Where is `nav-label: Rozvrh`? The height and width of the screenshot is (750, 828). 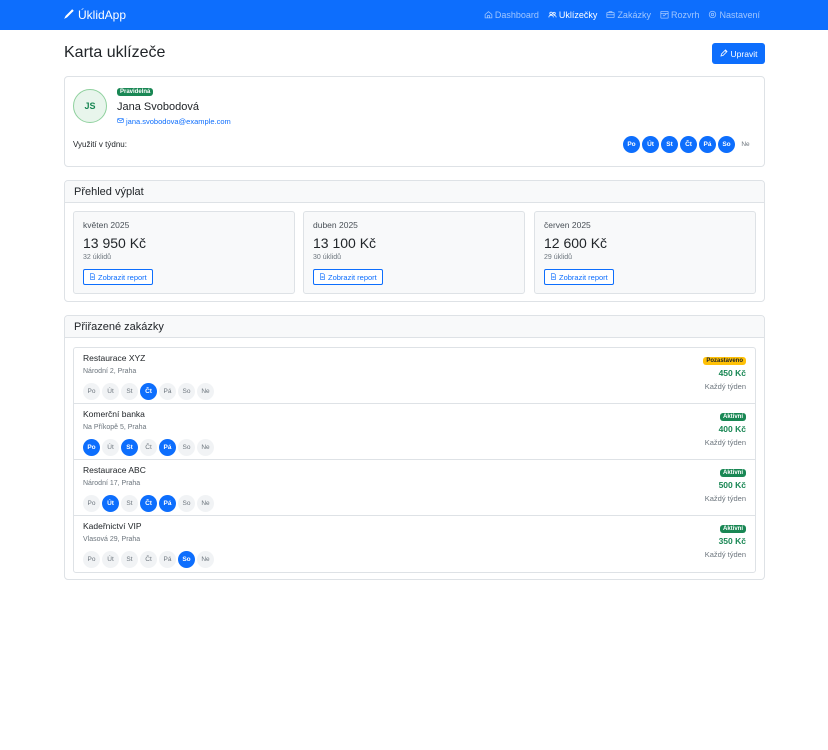
nav-label: Rozvrh is located at coordinates (685, 15).